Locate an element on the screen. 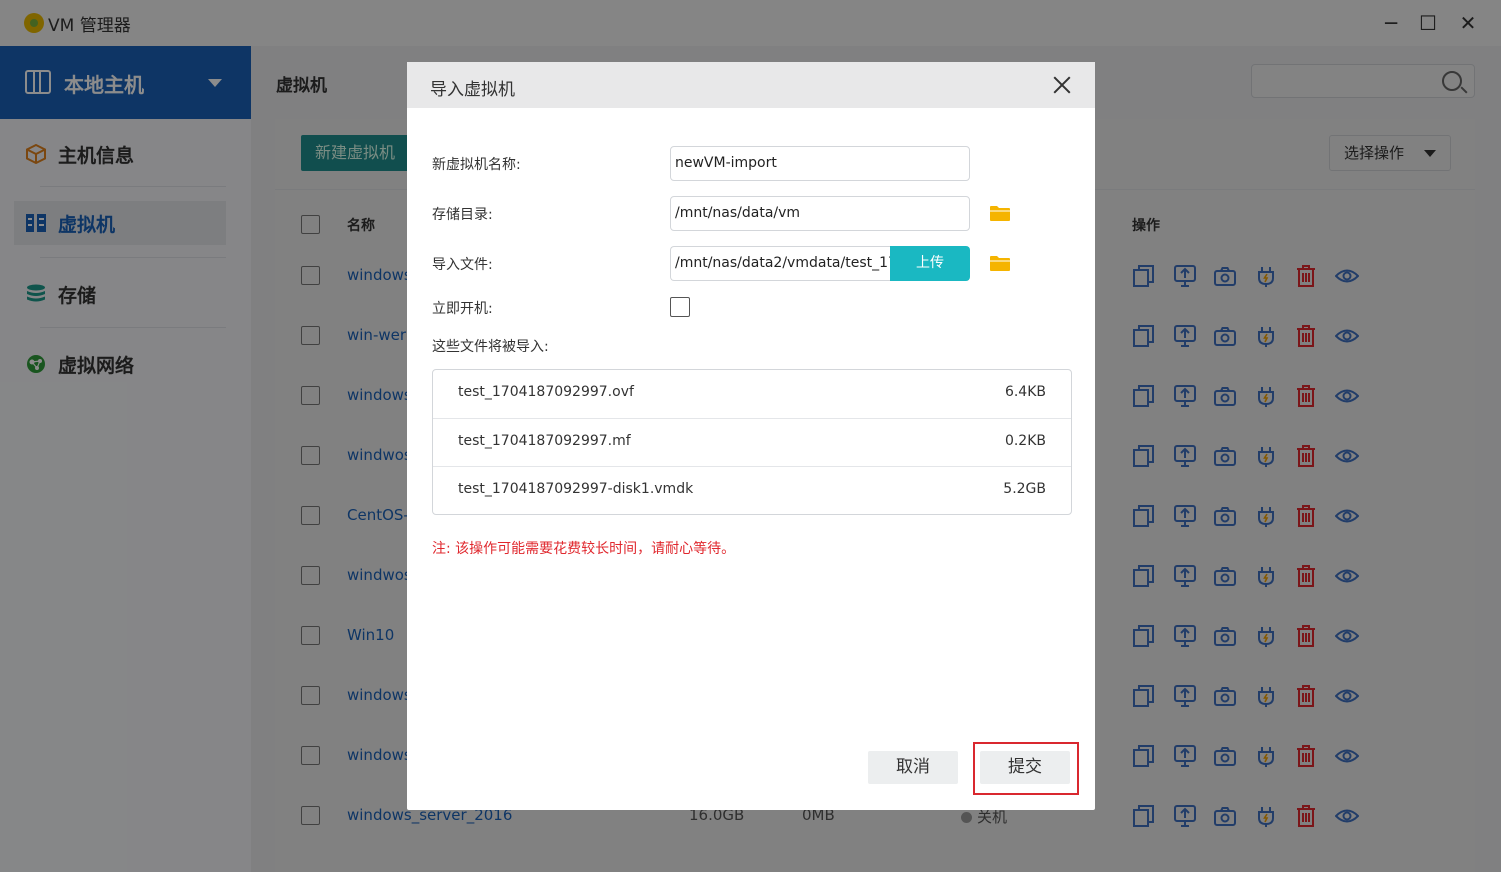 This screenshot has width=1501, height=872. upload-button: 上传 is located at coordinates (930, 263).